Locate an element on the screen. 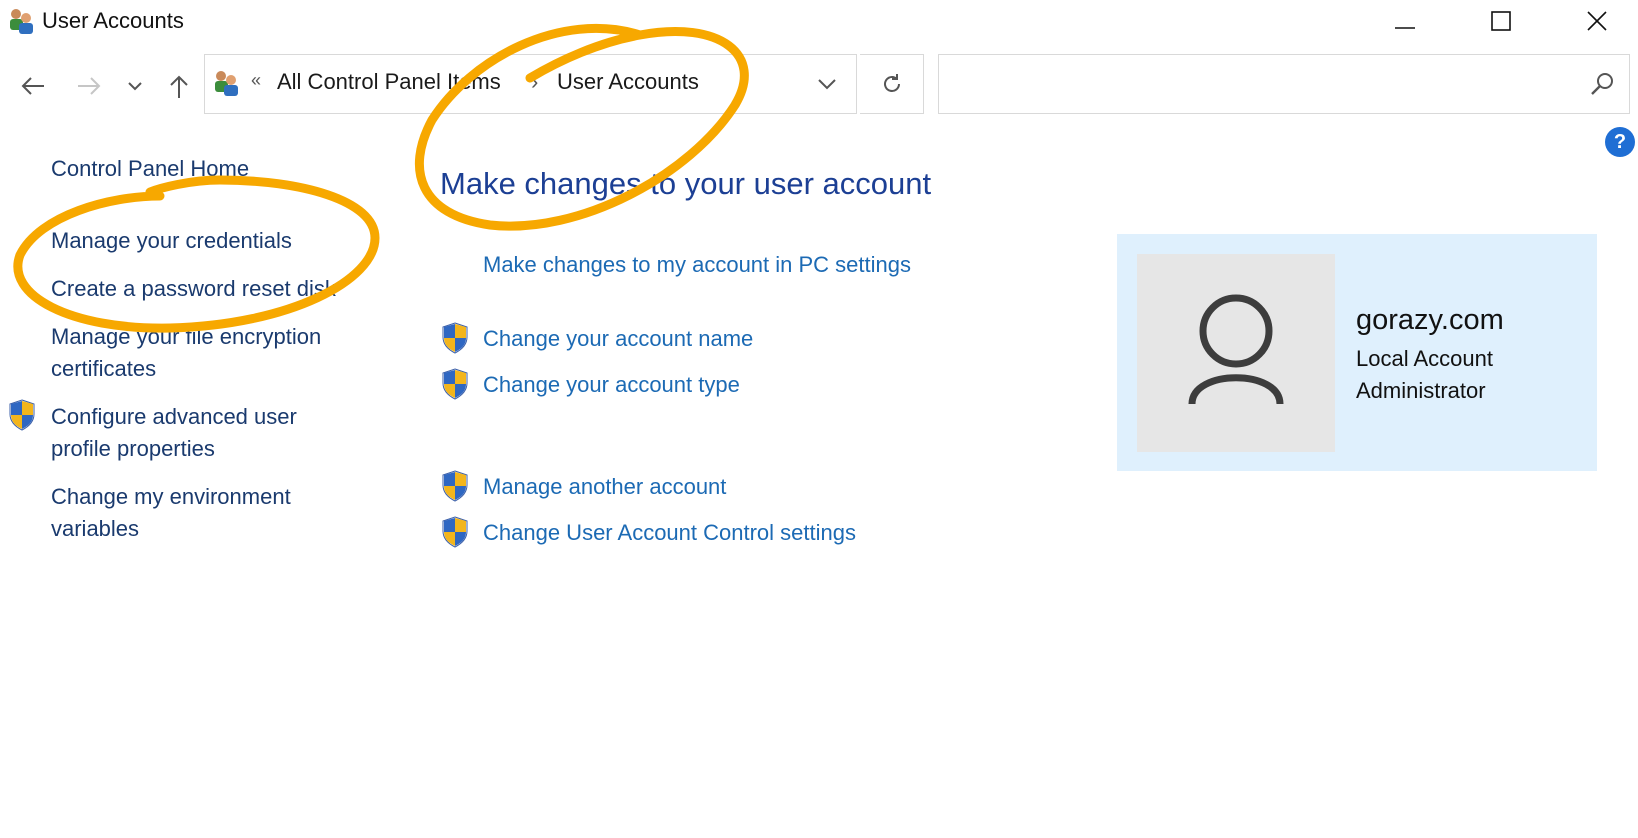 The height and width of the screenshot is (838, 1638). manage-credentials-link: Manage your credentials is located at coordinates (216, 241).